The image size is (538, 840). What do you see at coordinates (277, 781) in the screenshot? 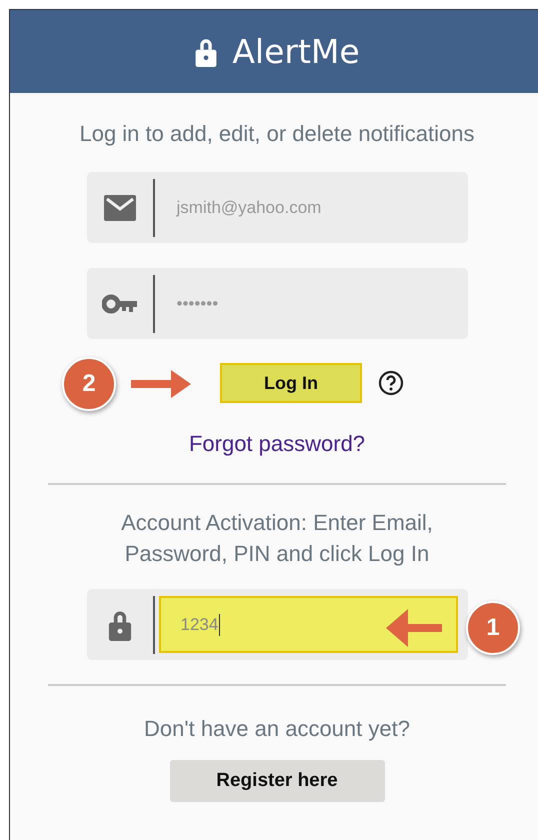
I see `register-button: Register here` at bounding box center [277, 781].